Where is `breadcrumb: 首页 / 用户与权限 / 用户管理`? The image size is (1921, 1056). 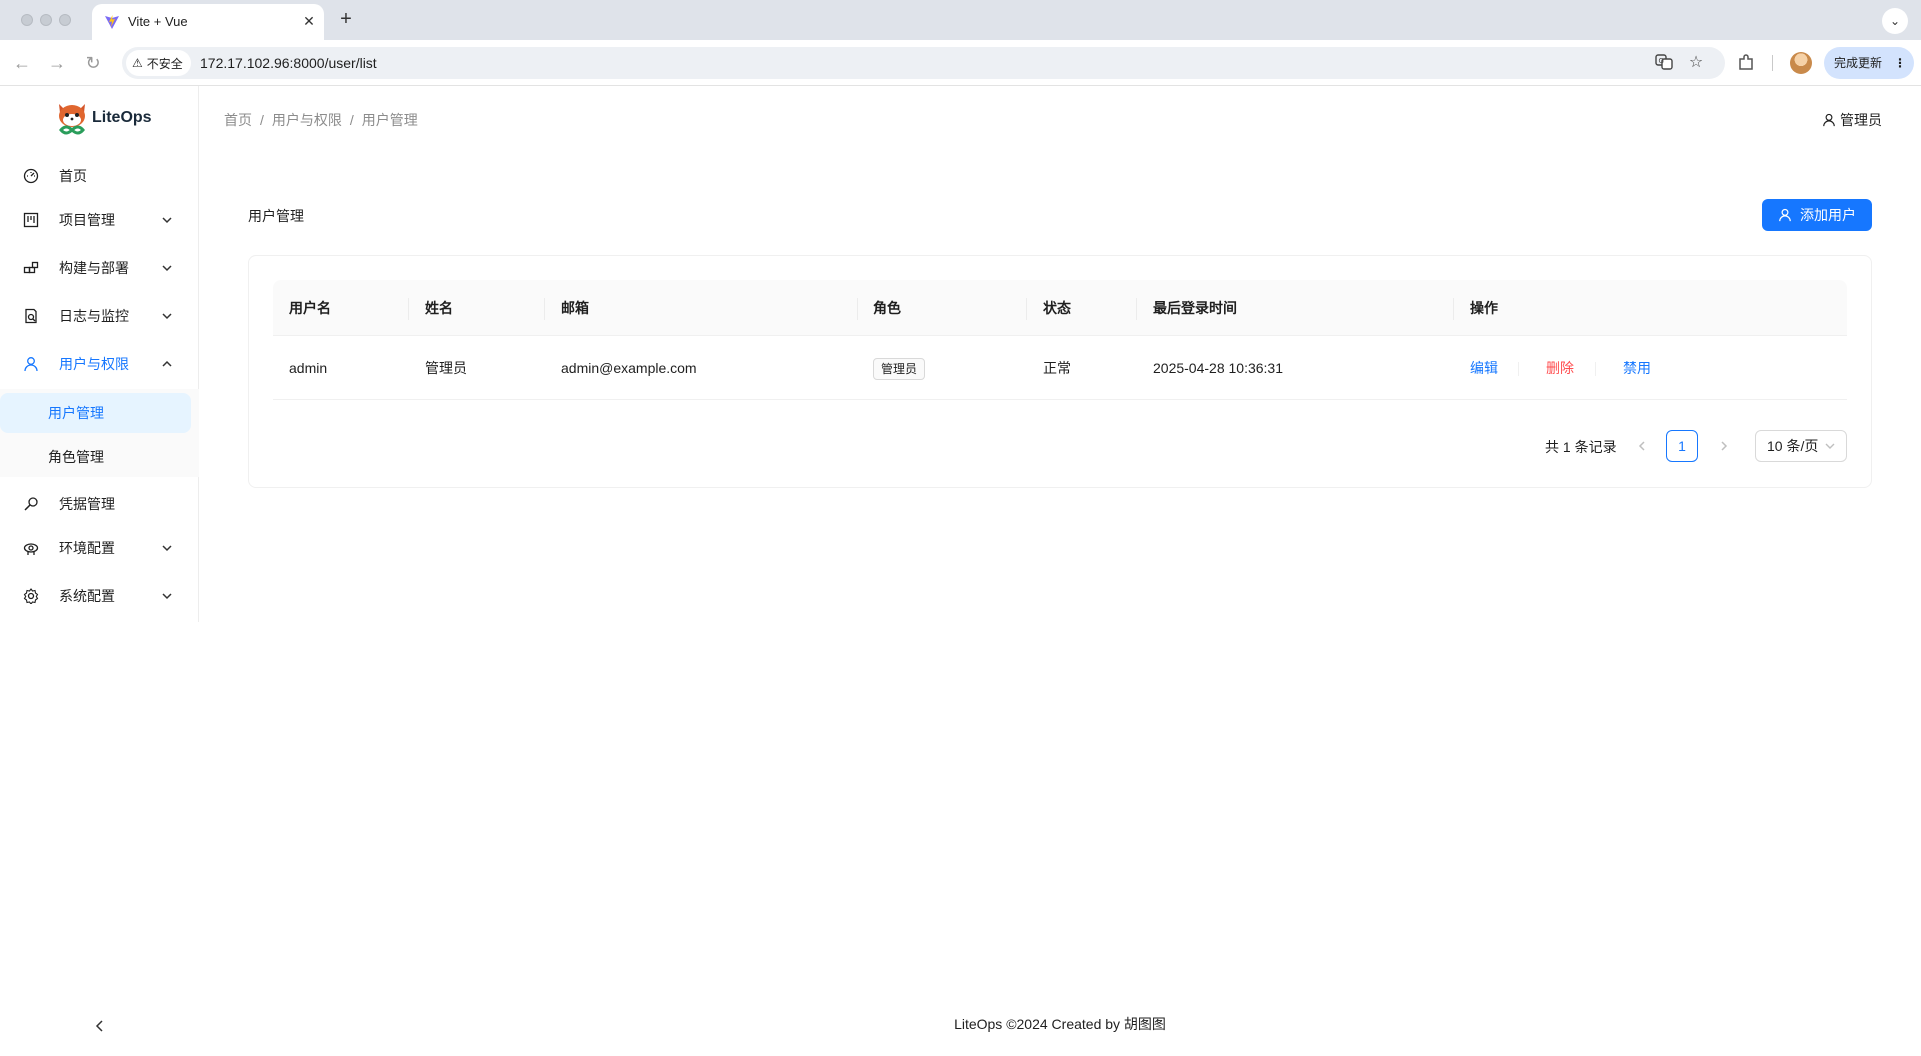 breadcrumb: 首页 / 用户与权限 / 用户管理 is located at coordinates (321, 120).